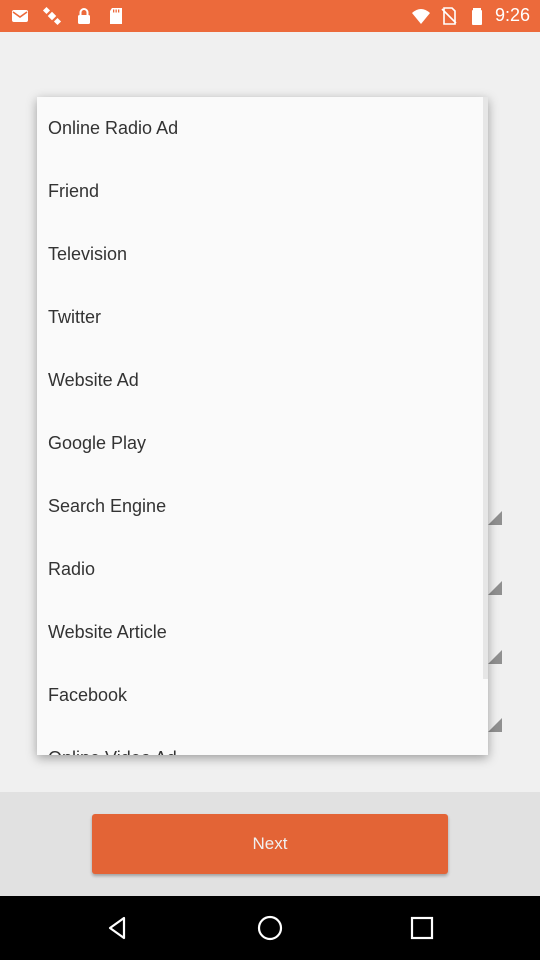  I want to click on dropdown-option: Google Play, so click(262, 443).